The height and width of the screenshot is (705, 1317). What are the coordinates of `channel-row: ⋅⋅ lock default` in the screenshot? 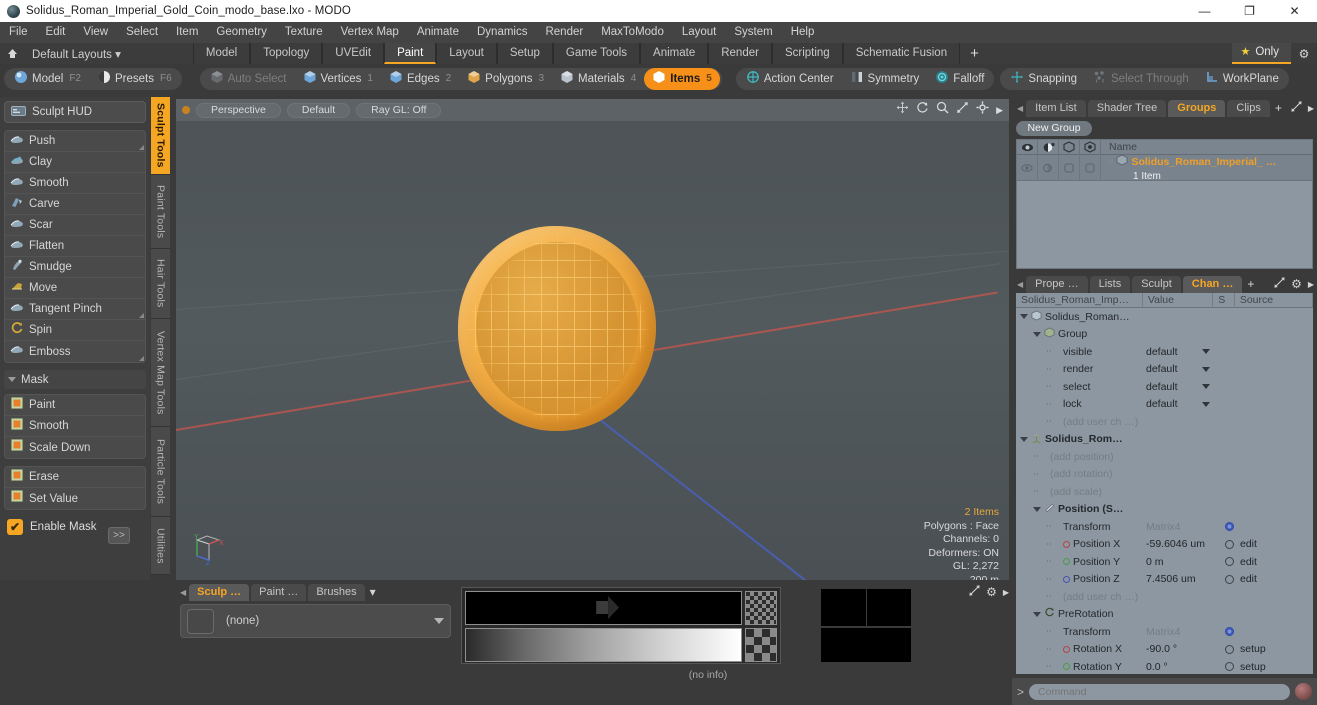 It's located at (1164, 405).